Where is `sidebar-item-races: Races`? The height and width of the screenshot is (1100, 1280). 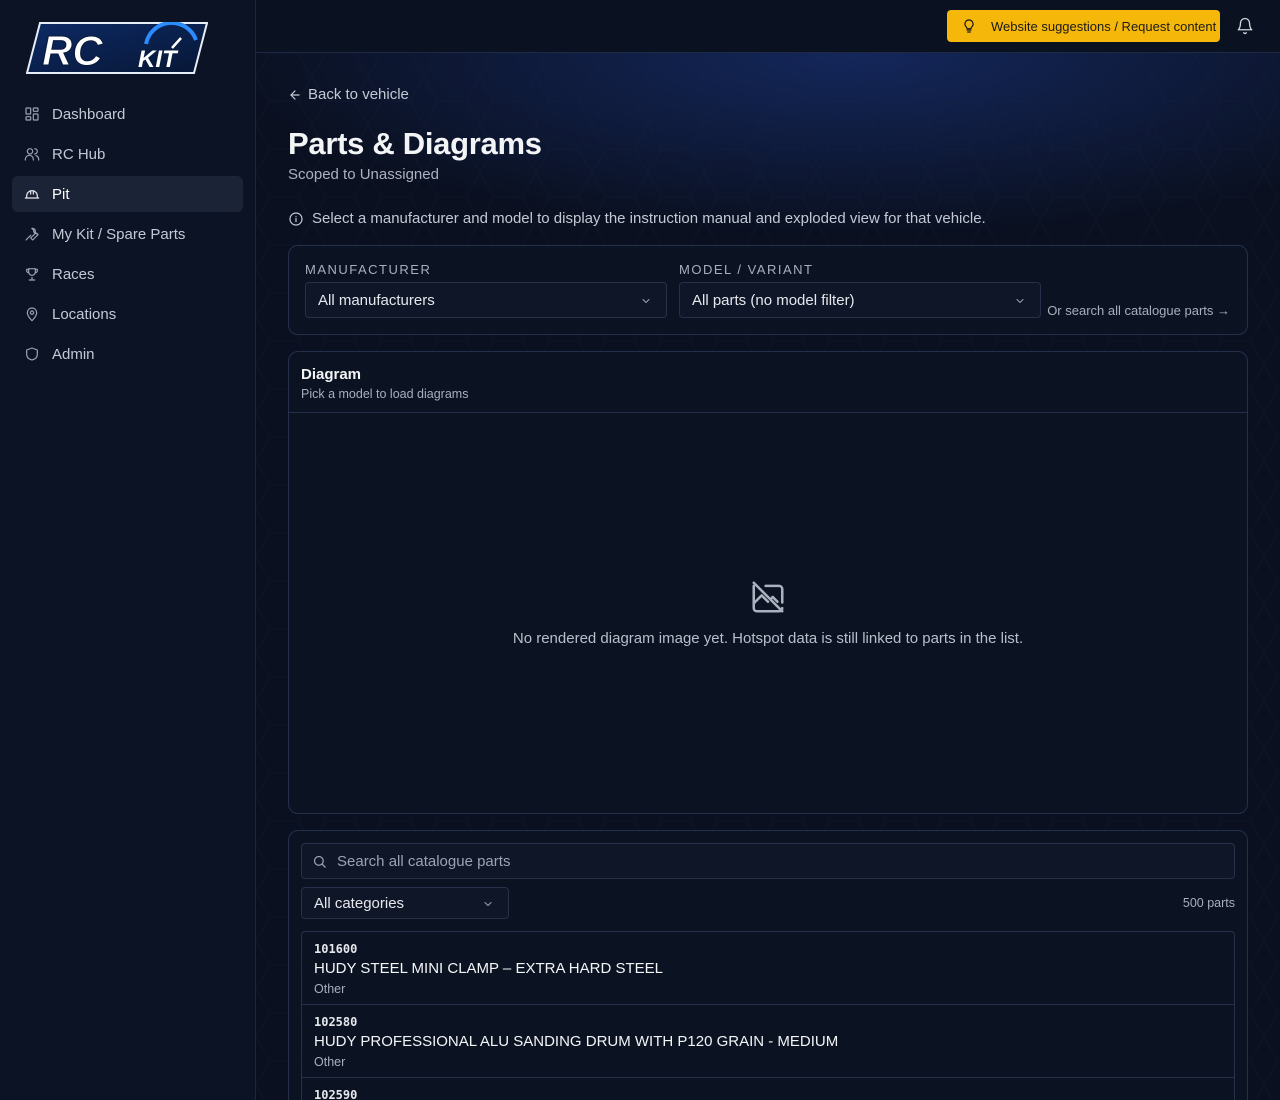 sidebar-item-races: Races is located at coordinates (127, 274).